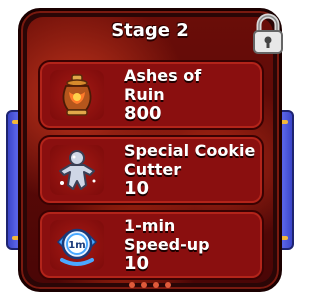 The width and height of the screenshot is (320, 300). I want to click on ashes-urn-icon, so click(77, 95).